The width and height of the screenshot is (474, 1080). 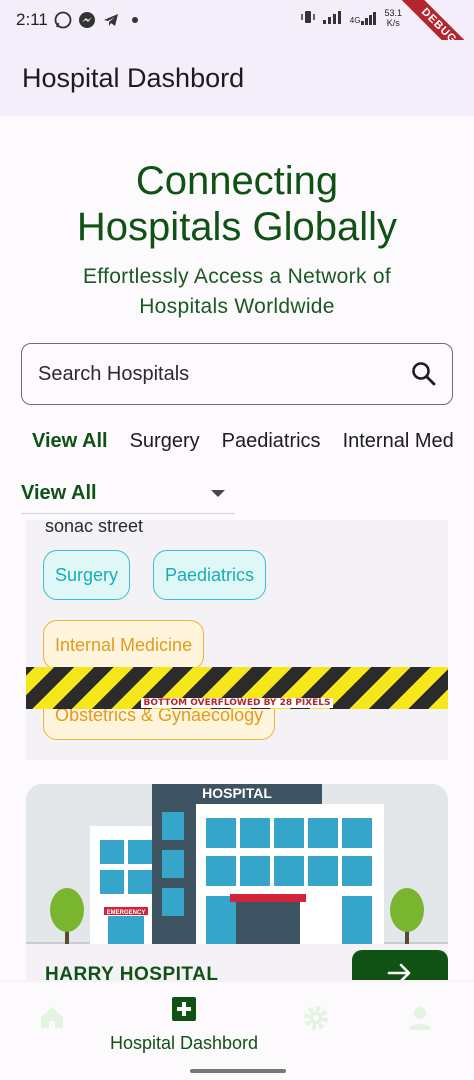 What do you see at coordinates (237, 181) in the screenshot?
I see `hero-title-line1: Connecting` at bounding box center [237, 181].